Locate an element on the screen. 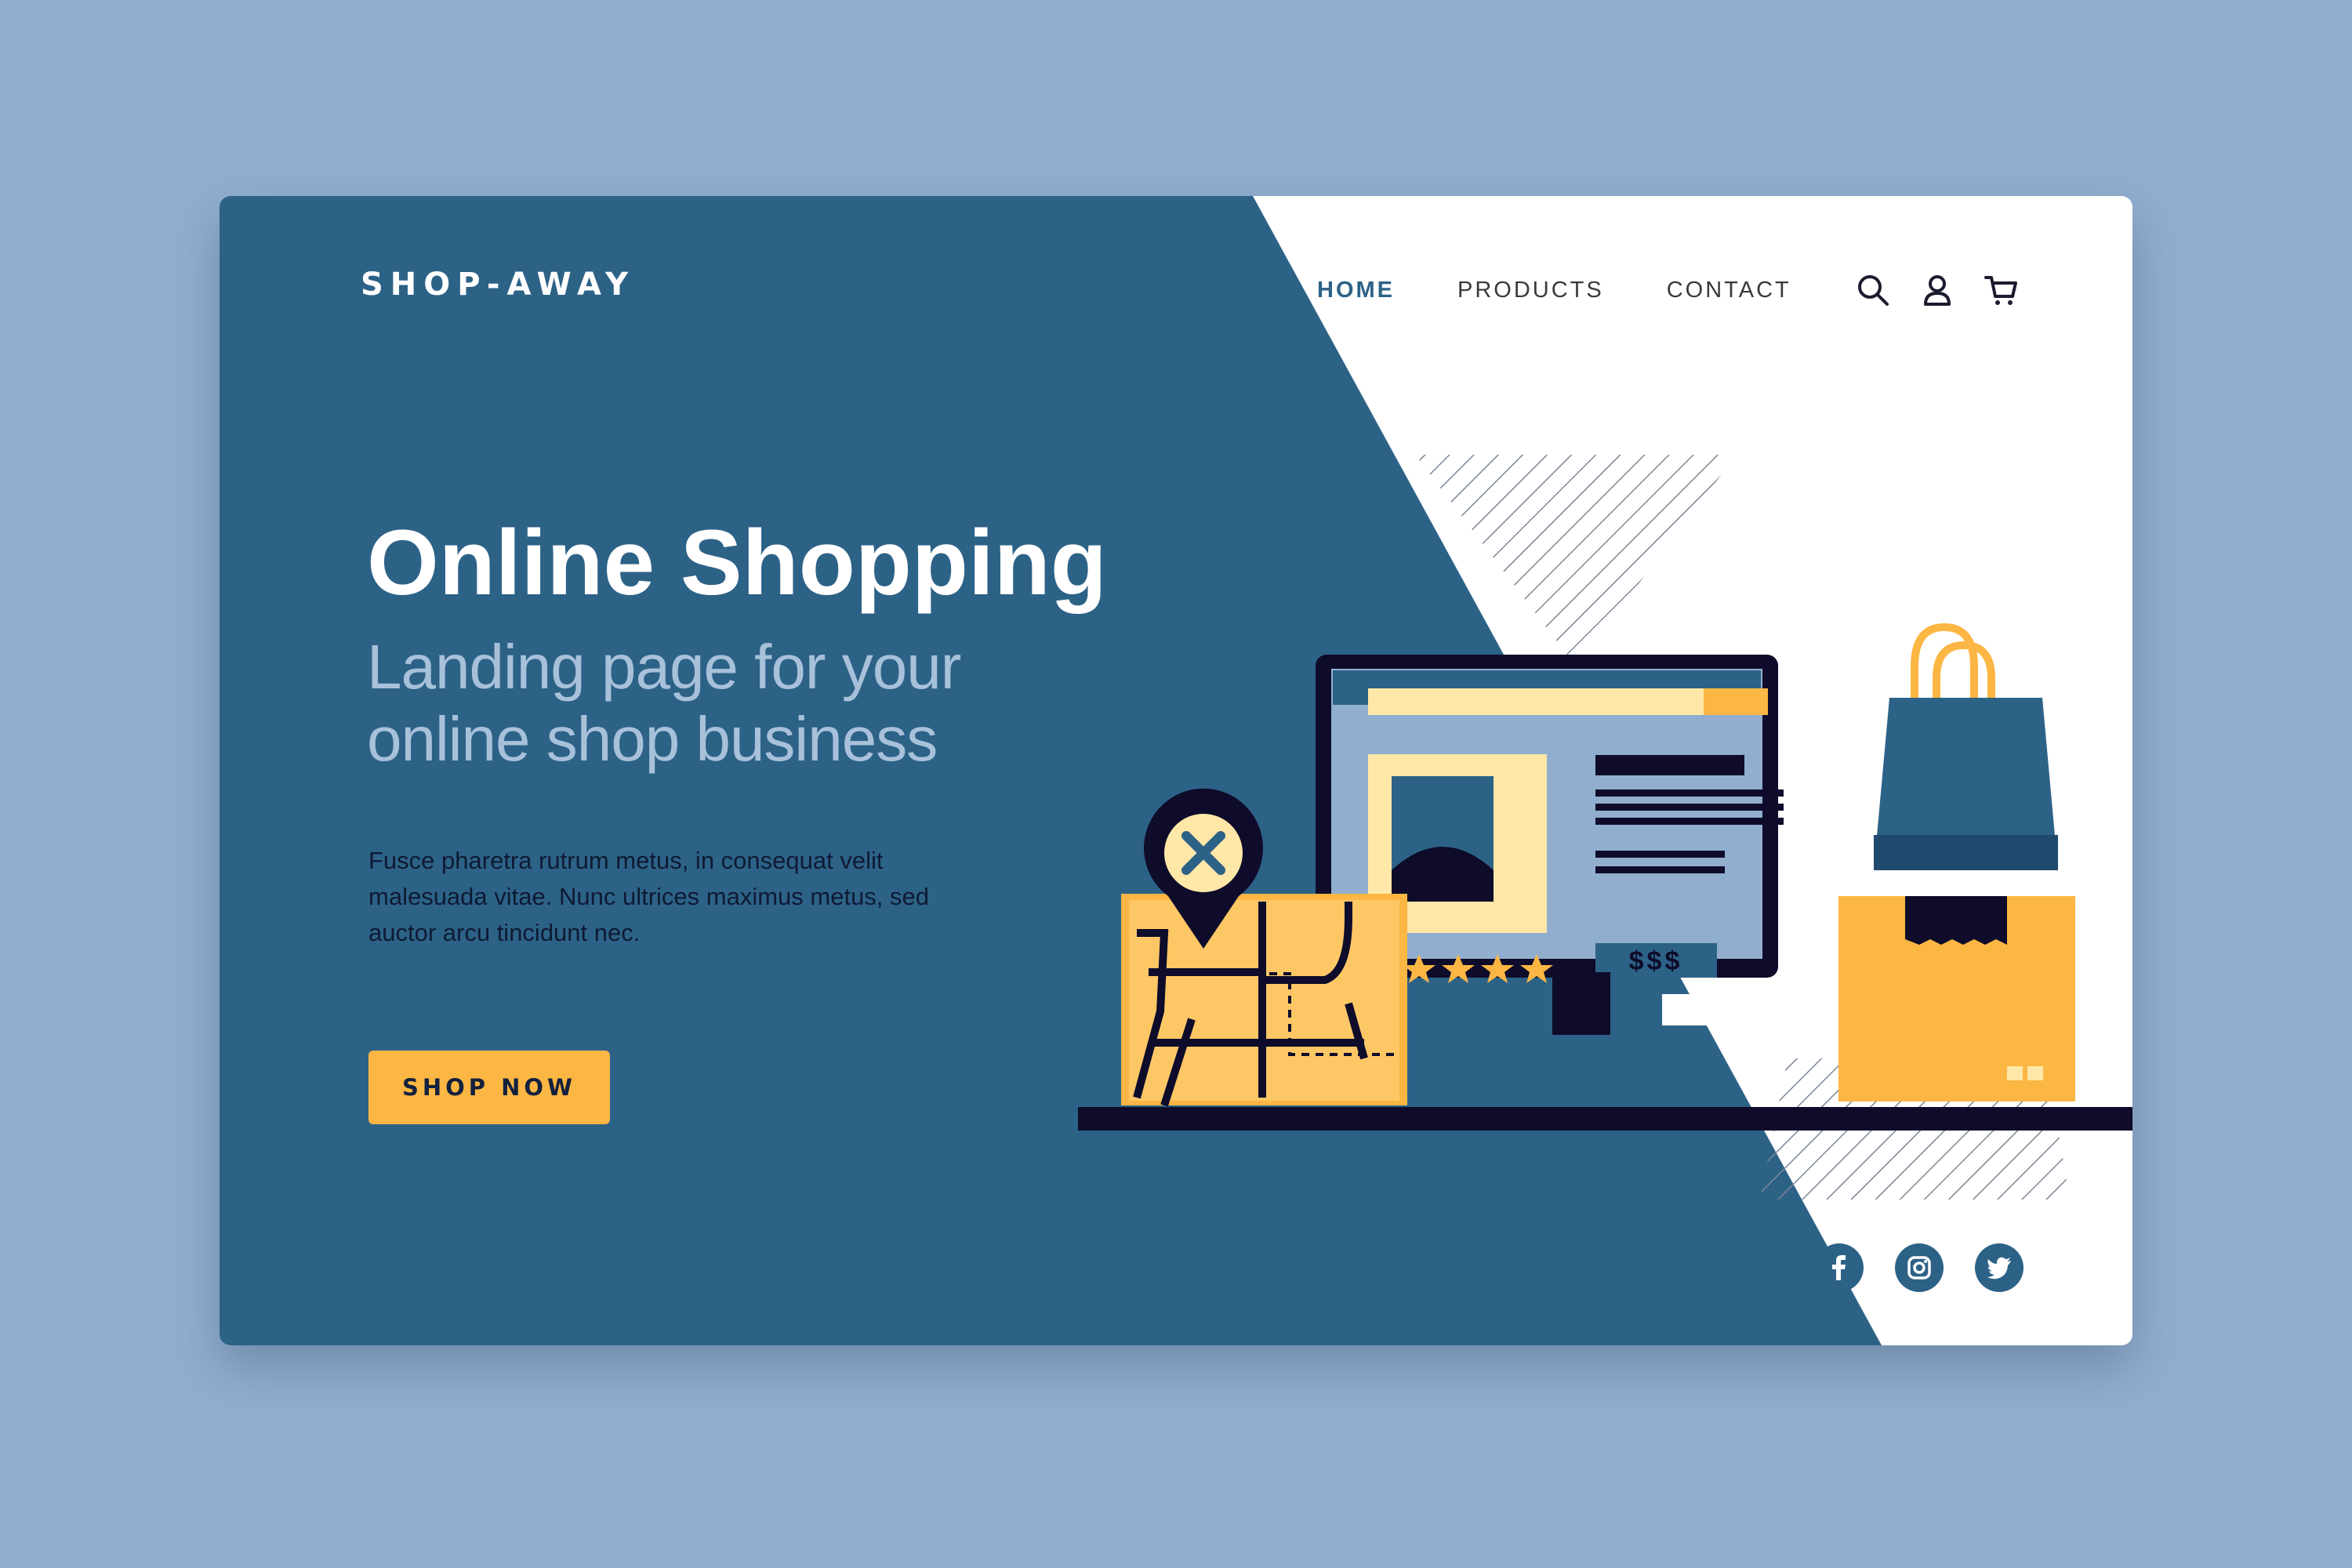  social-links is located at coordinates (1935, 1267).